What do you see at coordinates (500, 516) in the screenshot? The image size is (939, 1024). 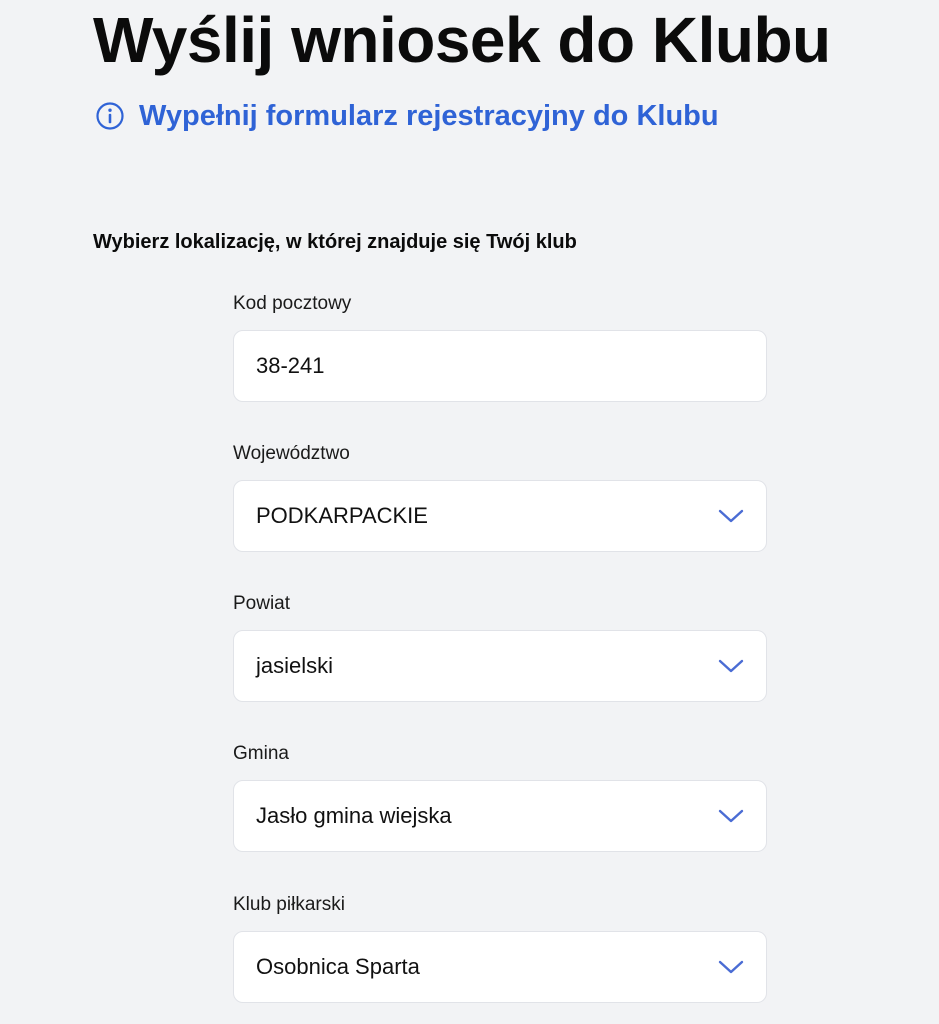 I see `voivodeship-select: PODKARPACKIE` at bounding box center [500, 516].